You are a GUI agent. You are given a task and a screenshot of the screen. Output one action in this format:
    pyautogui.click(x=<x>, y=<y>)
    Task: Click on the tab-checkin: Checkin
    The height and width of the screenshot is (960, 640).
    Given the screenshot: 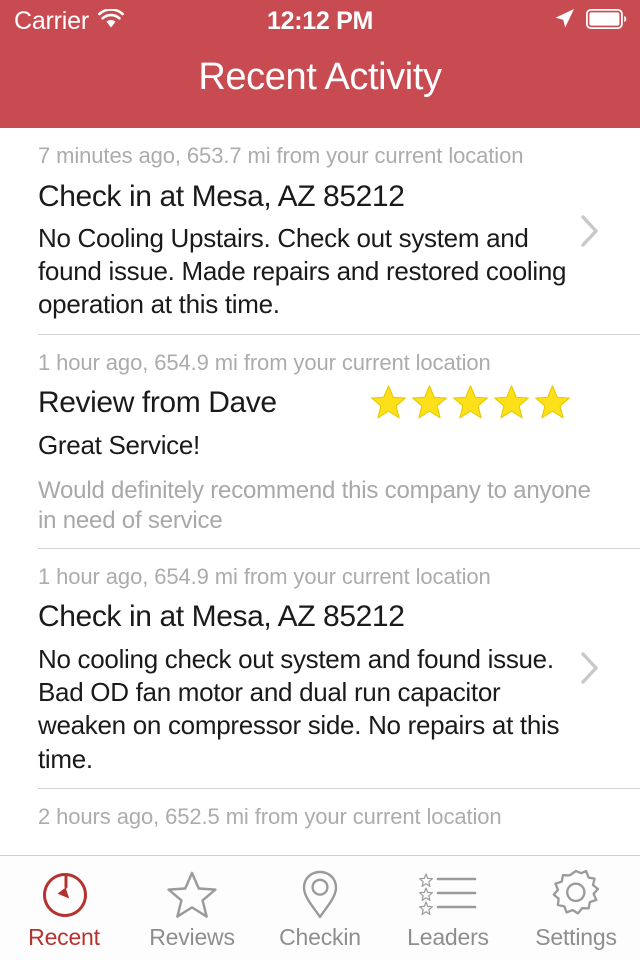 What is the action you would take?
    pyautogui.click(x=320, y=908)
    